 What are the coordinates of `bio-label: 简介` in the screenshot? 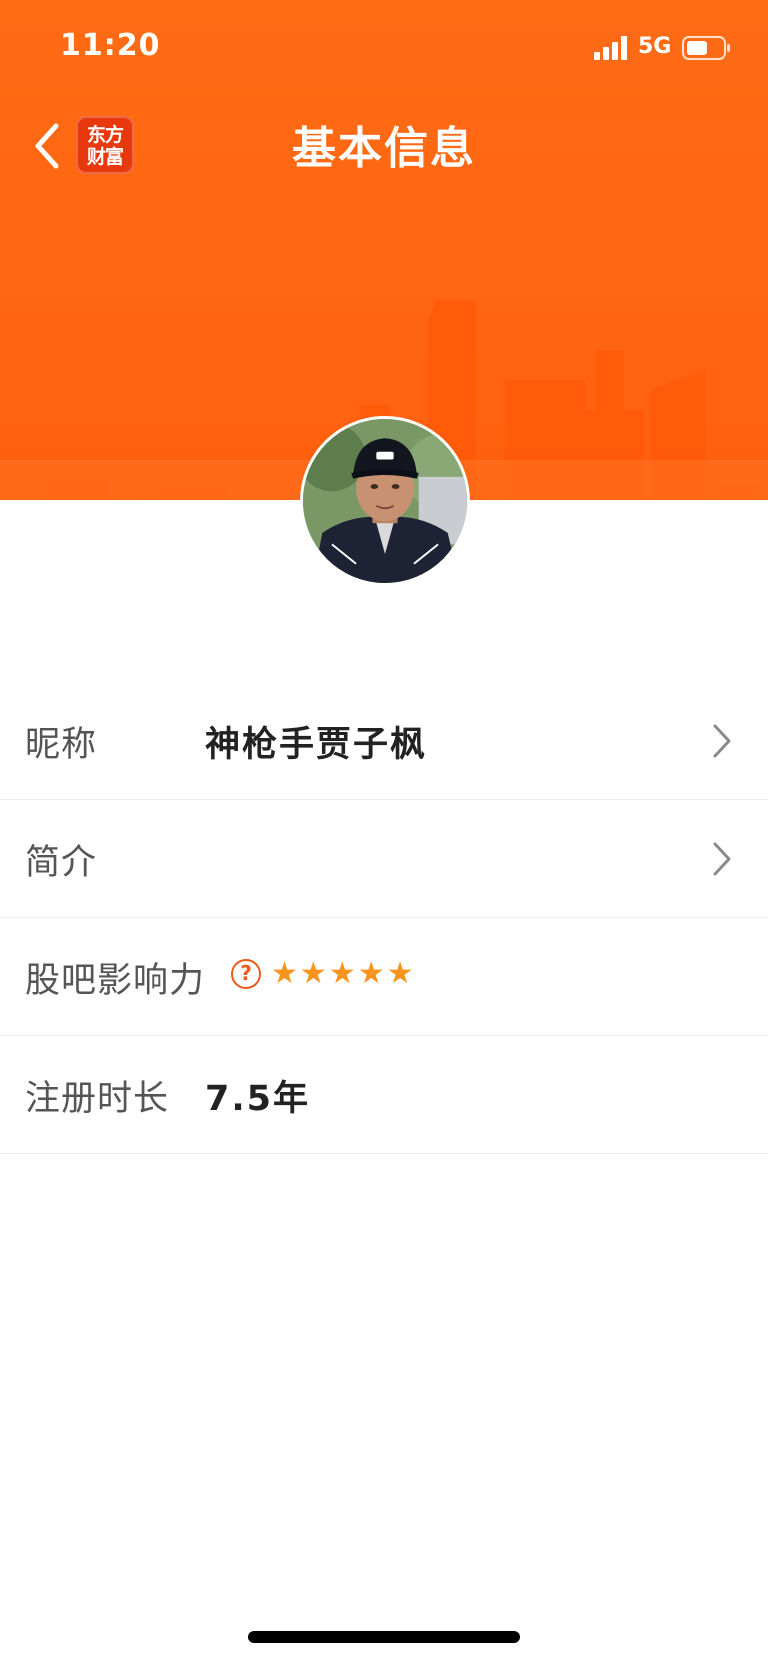 It's located at (61, 863).